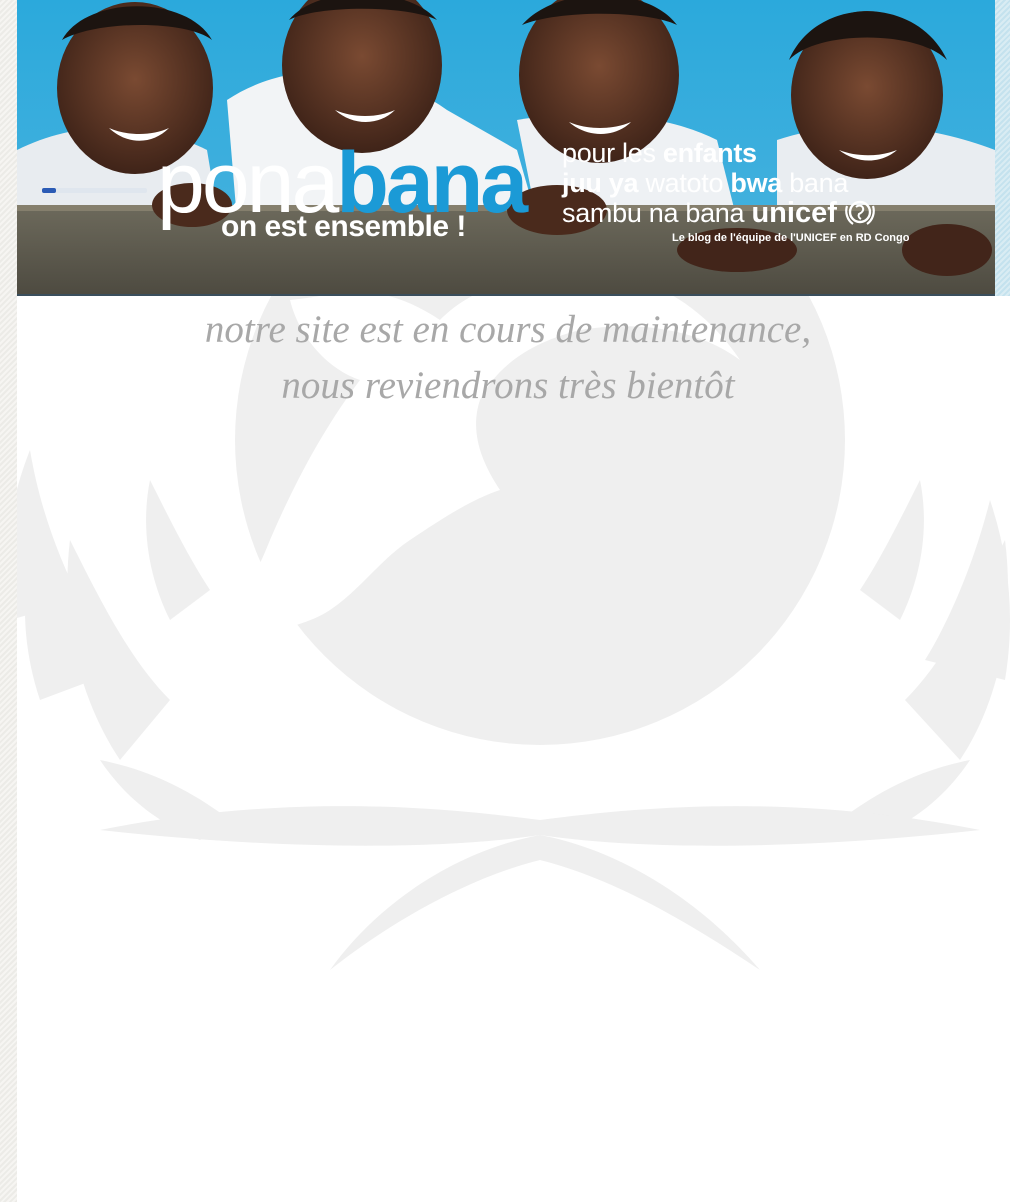 The height and width of the screenshot is (1202, 1010). I want to click on maintenance-line-2: nous reviendrons très bientôt, so click(508, 385).